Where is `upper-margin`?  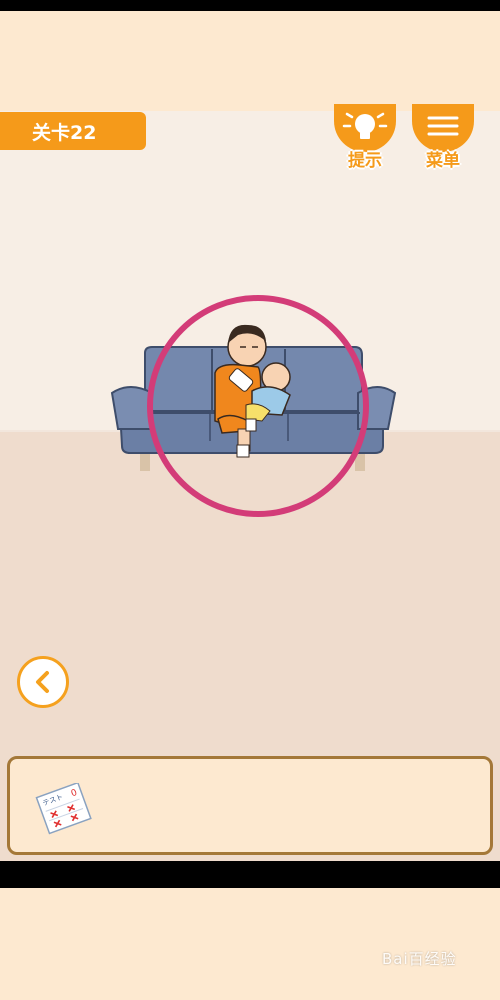
upper-margin is located at coordinates (250, 61).